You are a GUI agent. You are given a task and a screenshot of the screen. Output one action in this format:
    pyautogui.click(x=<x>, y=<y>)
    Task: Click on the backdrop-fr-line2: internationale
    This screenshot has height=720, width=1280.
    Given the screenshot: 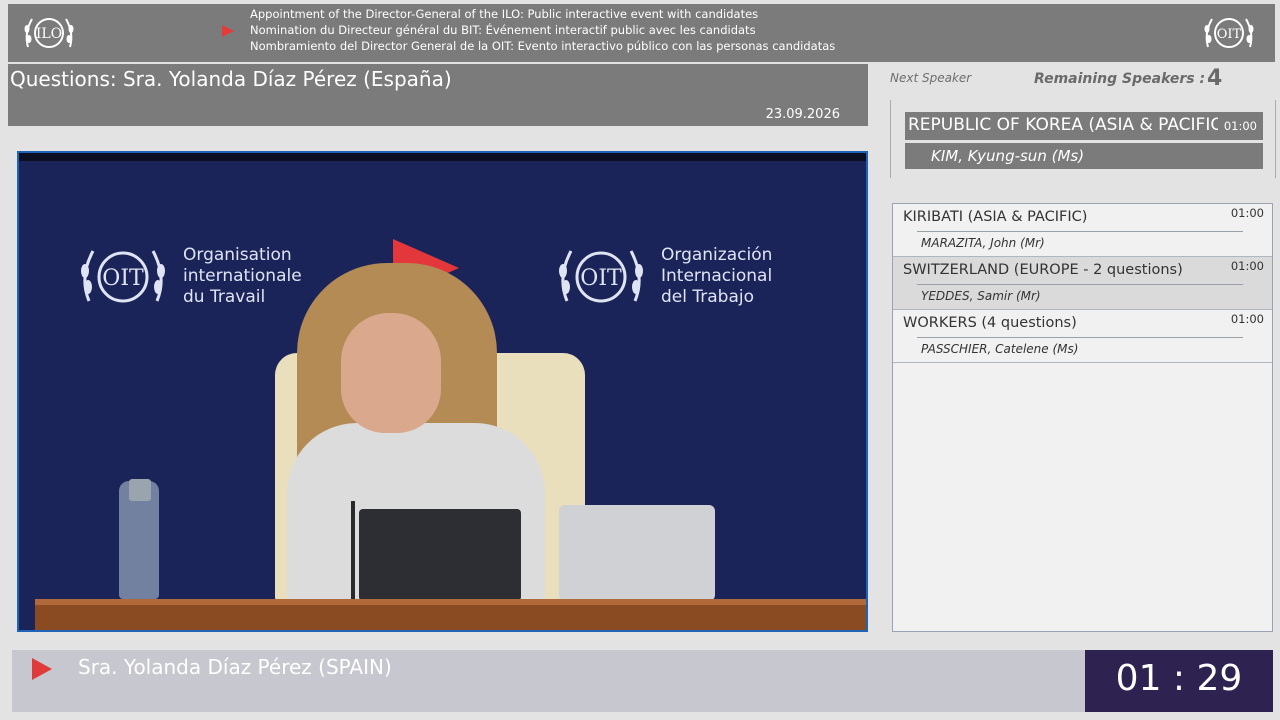 What is the action you would take?
    pyautogui.click(x=242, y=276)
    